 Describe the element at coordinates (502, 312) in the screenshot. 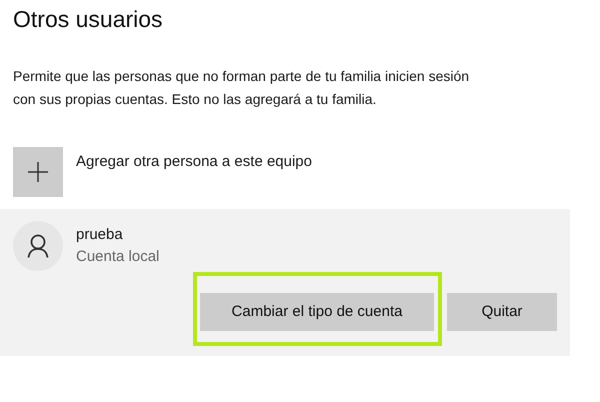

I see `action-button: Quitar` at that location.